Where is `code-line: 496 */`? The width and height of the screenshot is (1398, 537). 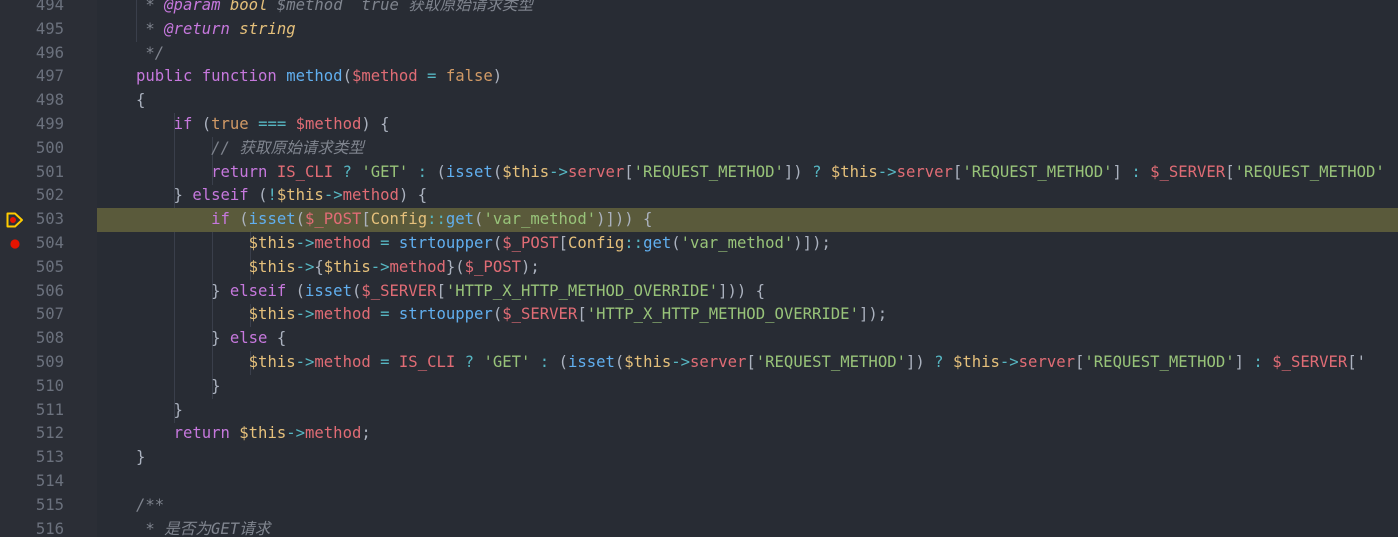 code-line: 496 */ is located at coordinates (699, 54).